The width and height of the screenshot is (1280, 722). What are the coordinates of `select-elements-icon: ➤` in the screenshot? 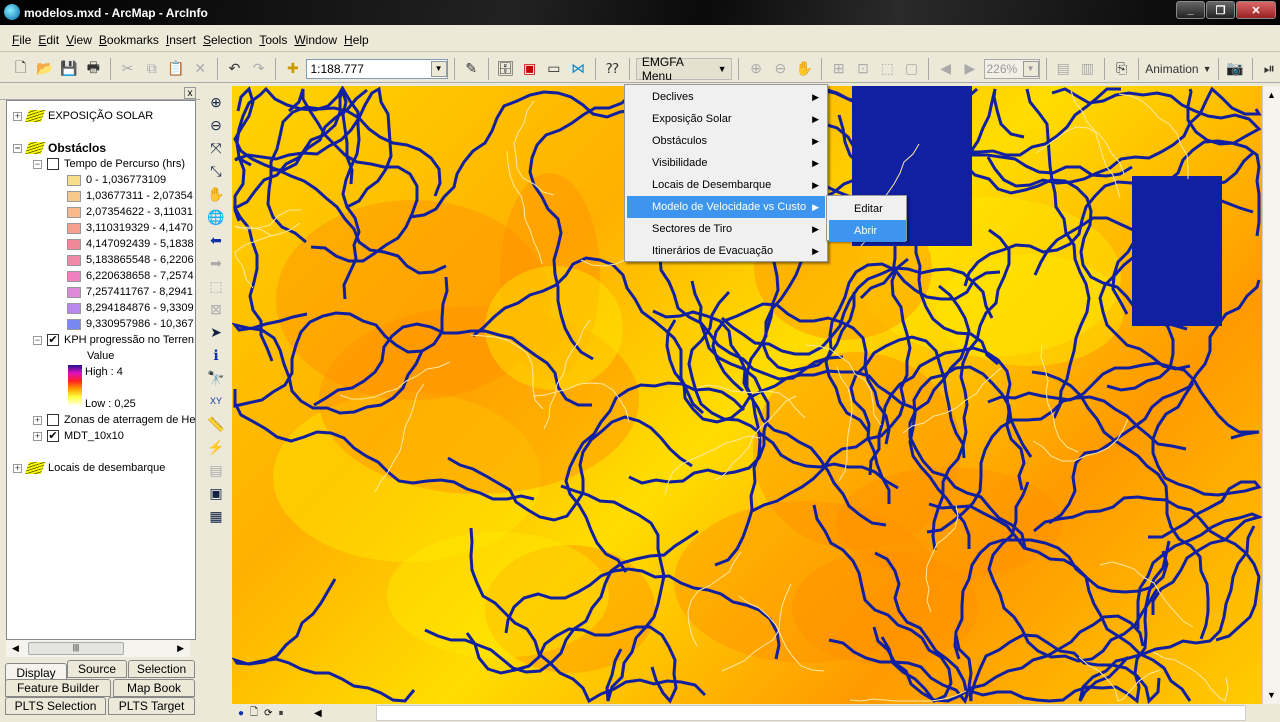 It's located at (216, 332).